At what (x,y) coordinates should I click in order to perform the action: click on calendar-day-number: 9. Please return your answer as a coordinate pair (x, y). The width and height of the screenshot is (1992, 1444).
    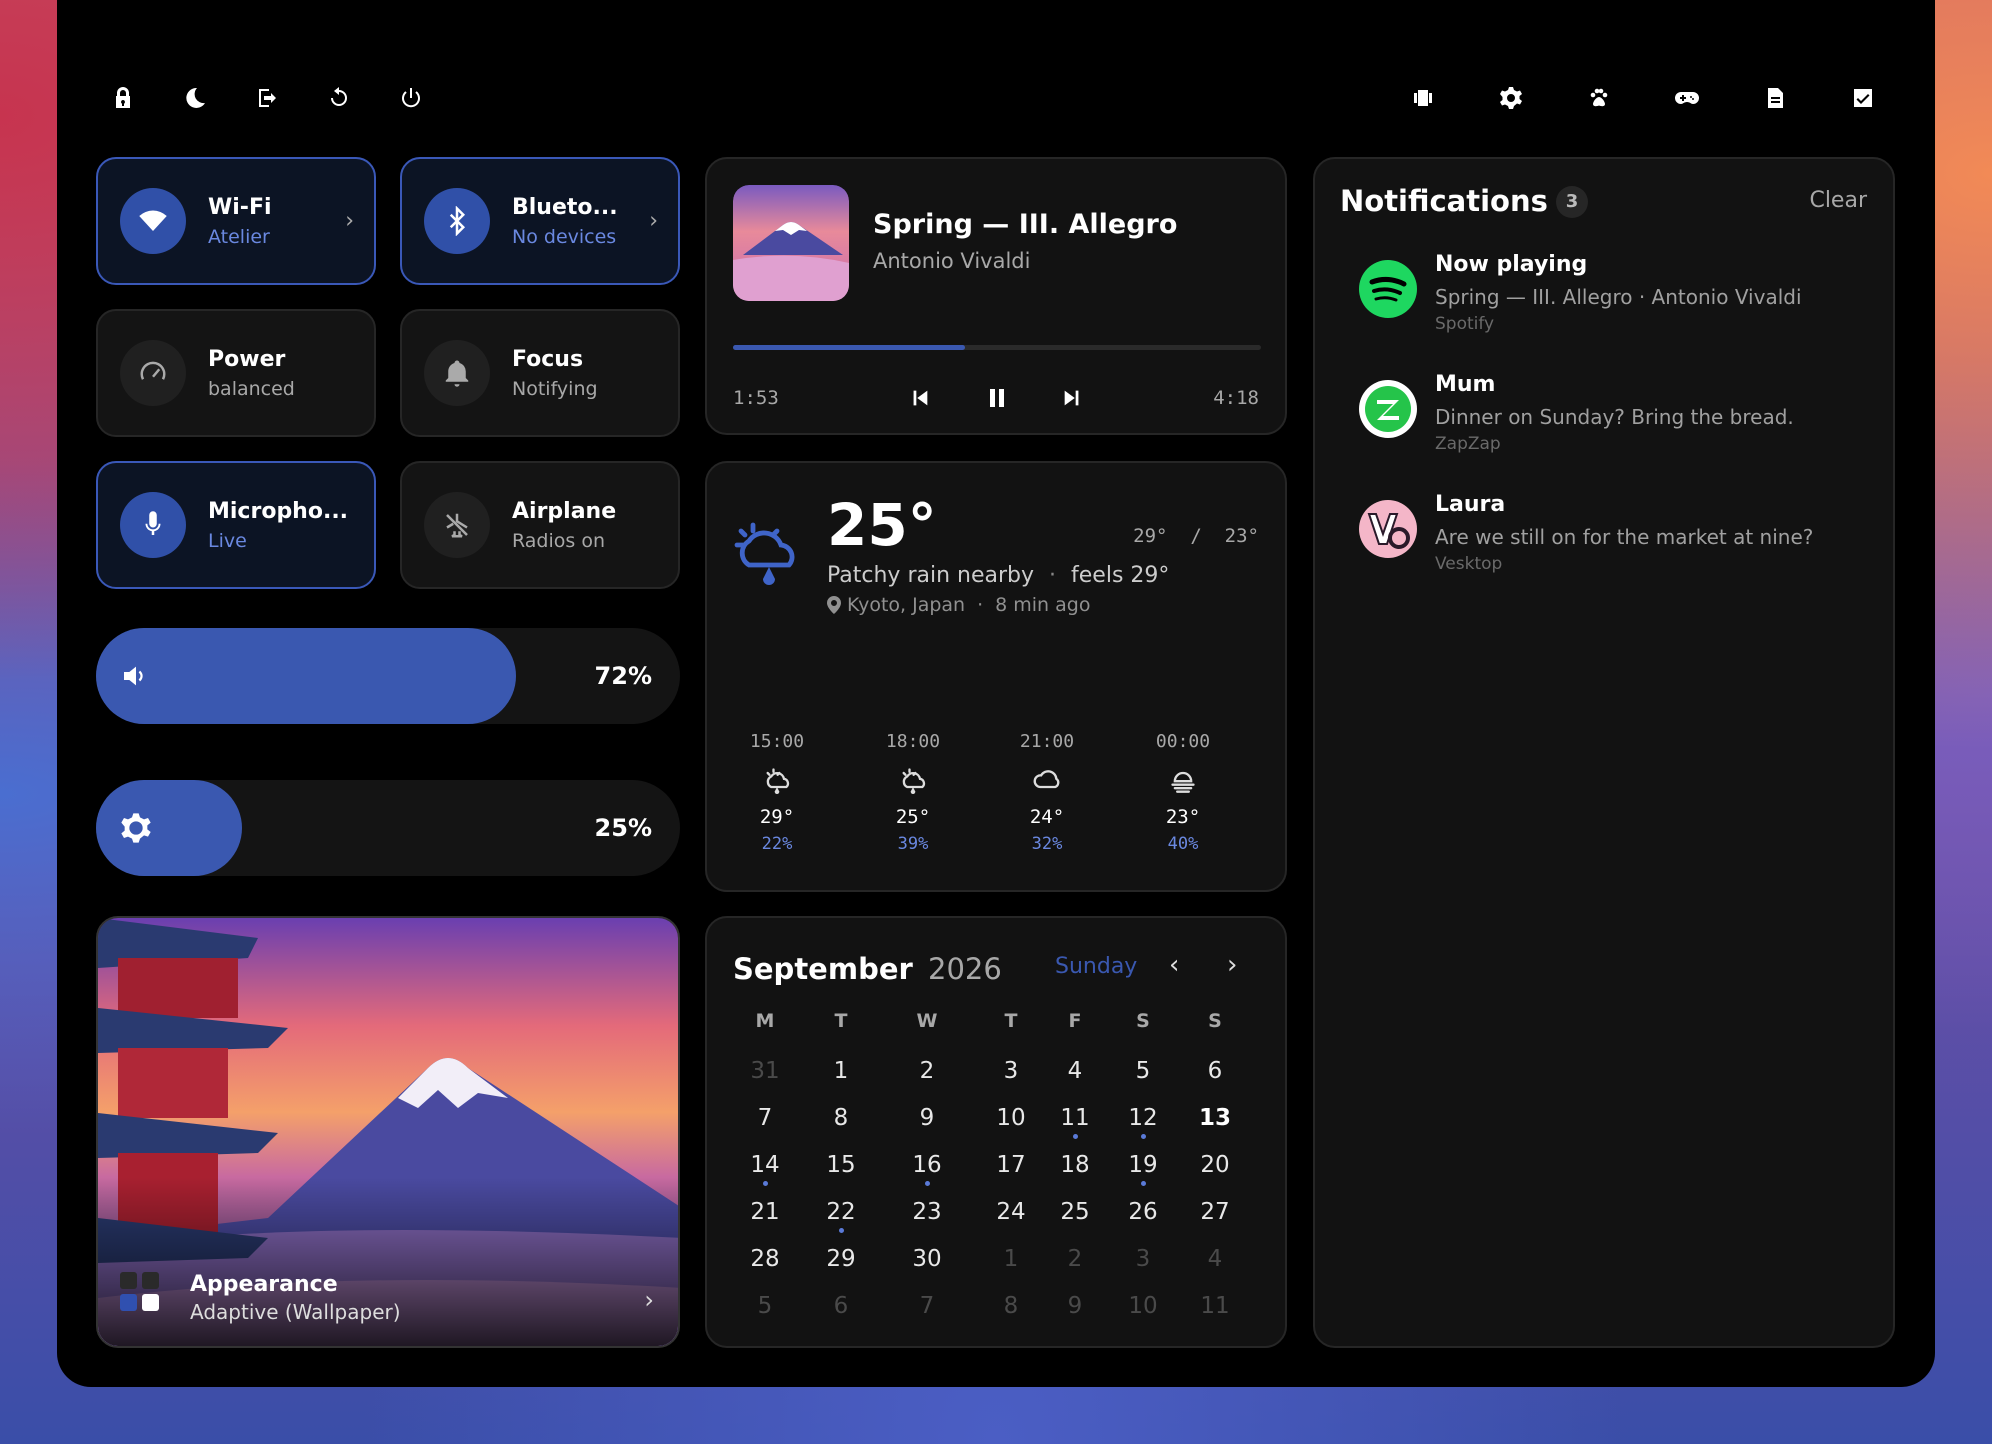
    Looking at the image, I should click on (1075, 1306).